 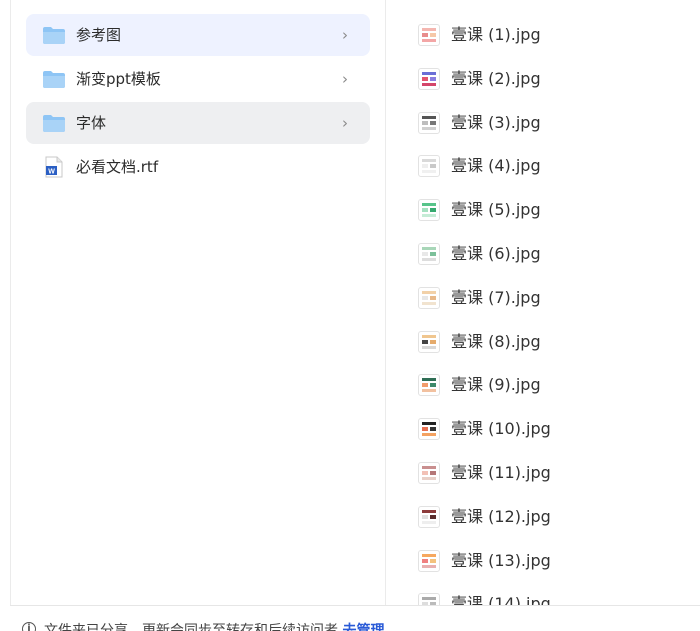 What do you see at coordinates (118, 79) in the screenshot?
I see `folder-label: 渐变ppt模板` at bounding box center [118, 79].